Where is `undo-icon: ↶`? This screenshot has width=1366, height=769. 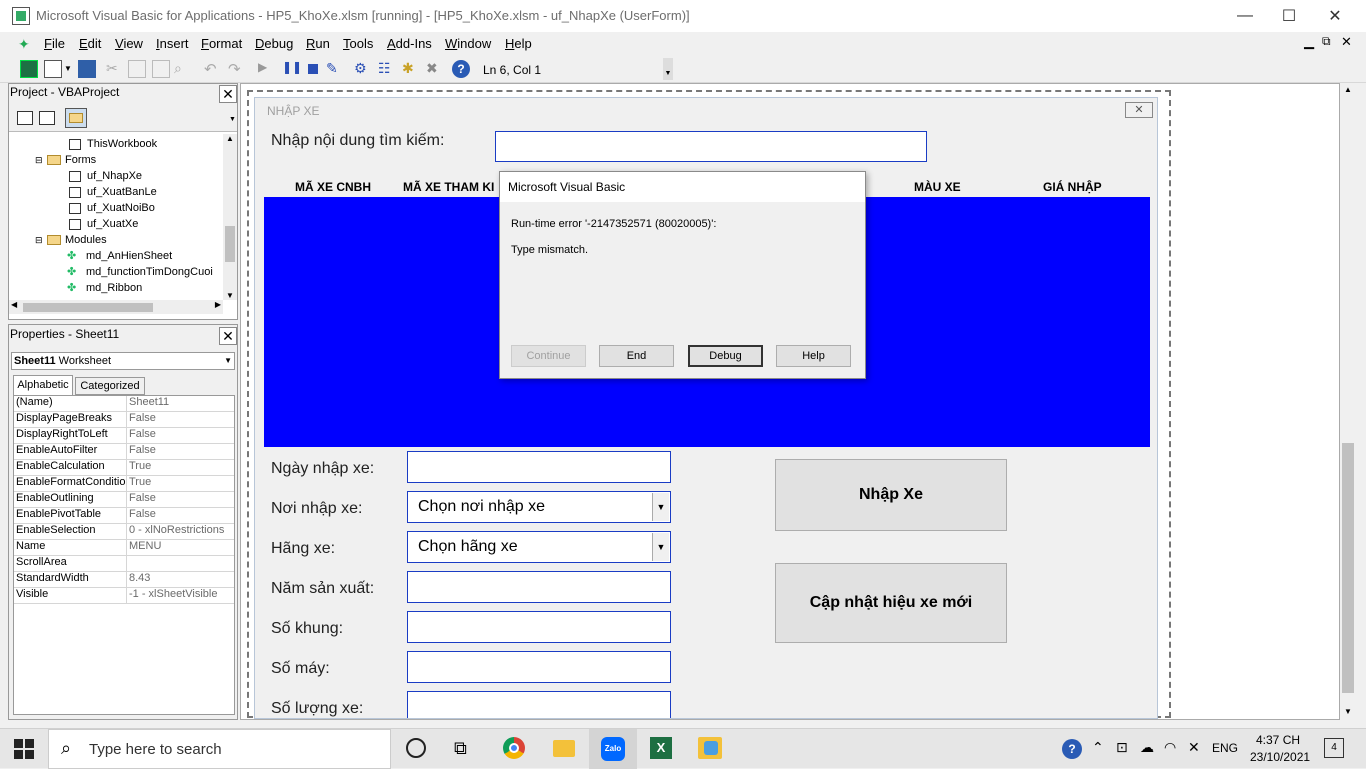
undo-icon: ↶ is located at coordinates (213, 69).